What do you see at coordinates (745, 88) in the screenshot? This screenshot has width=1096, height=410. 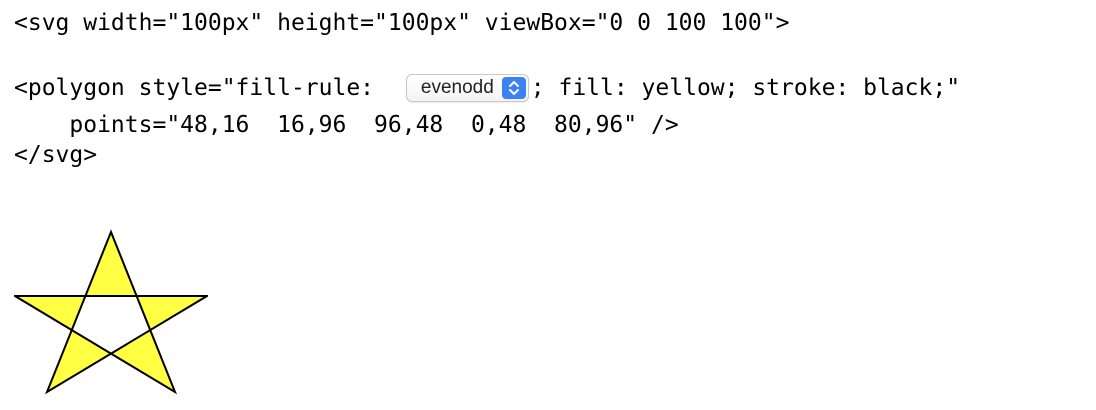 I see `polygon-style-suffix: ; fill: yellow; stroke: black;"` at bounding box center [745, 88].